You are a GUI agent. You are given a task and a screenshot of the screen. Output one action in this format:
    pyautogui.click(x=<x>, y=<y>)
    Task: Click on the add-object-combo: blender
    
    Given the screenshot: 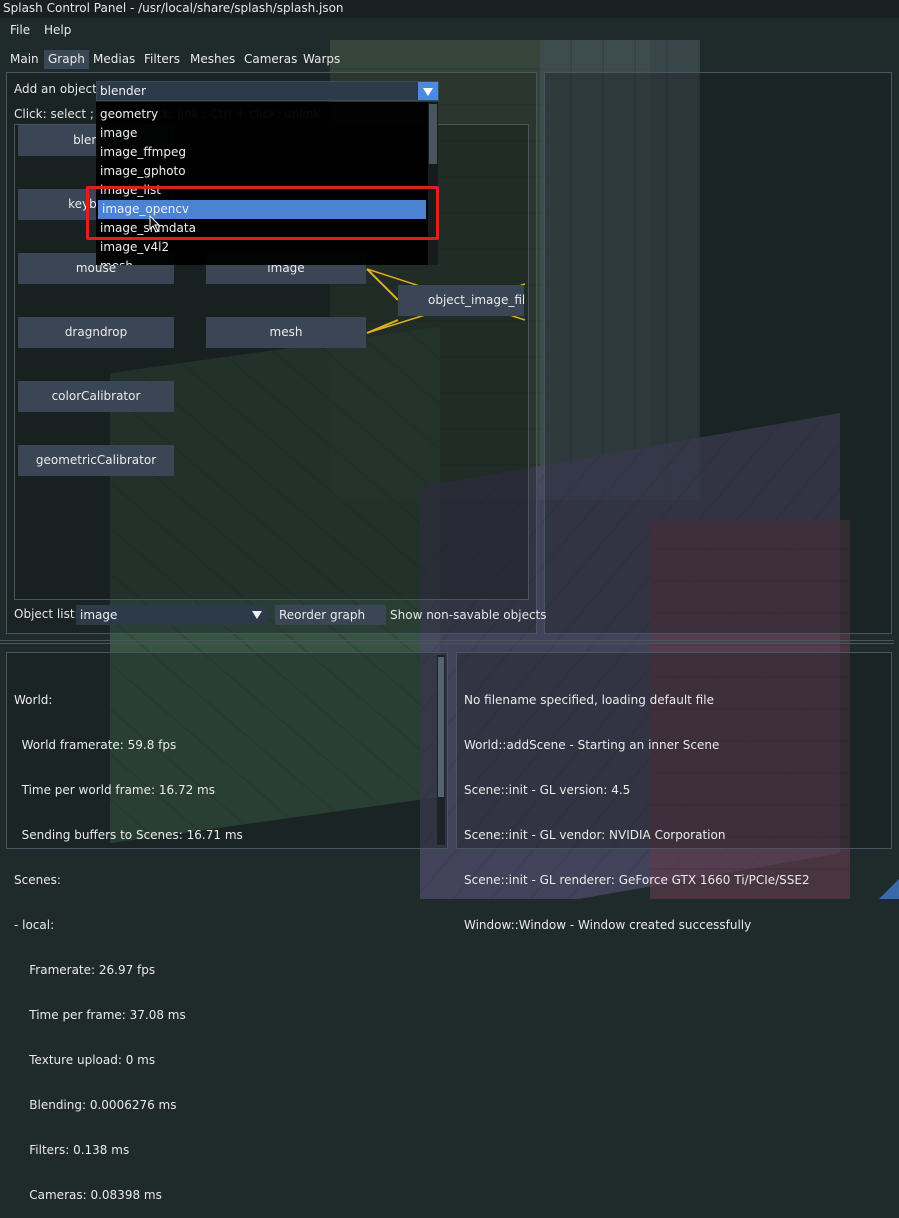 What is the action you would take?
    pyautogui.click(x=267, y=91)
    